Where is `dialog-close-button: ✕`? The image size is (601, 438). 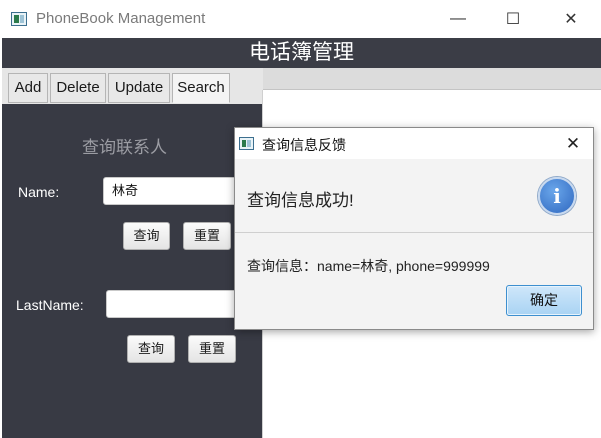
dialog-close-button: ✕ is located at coordinates (573, 144).